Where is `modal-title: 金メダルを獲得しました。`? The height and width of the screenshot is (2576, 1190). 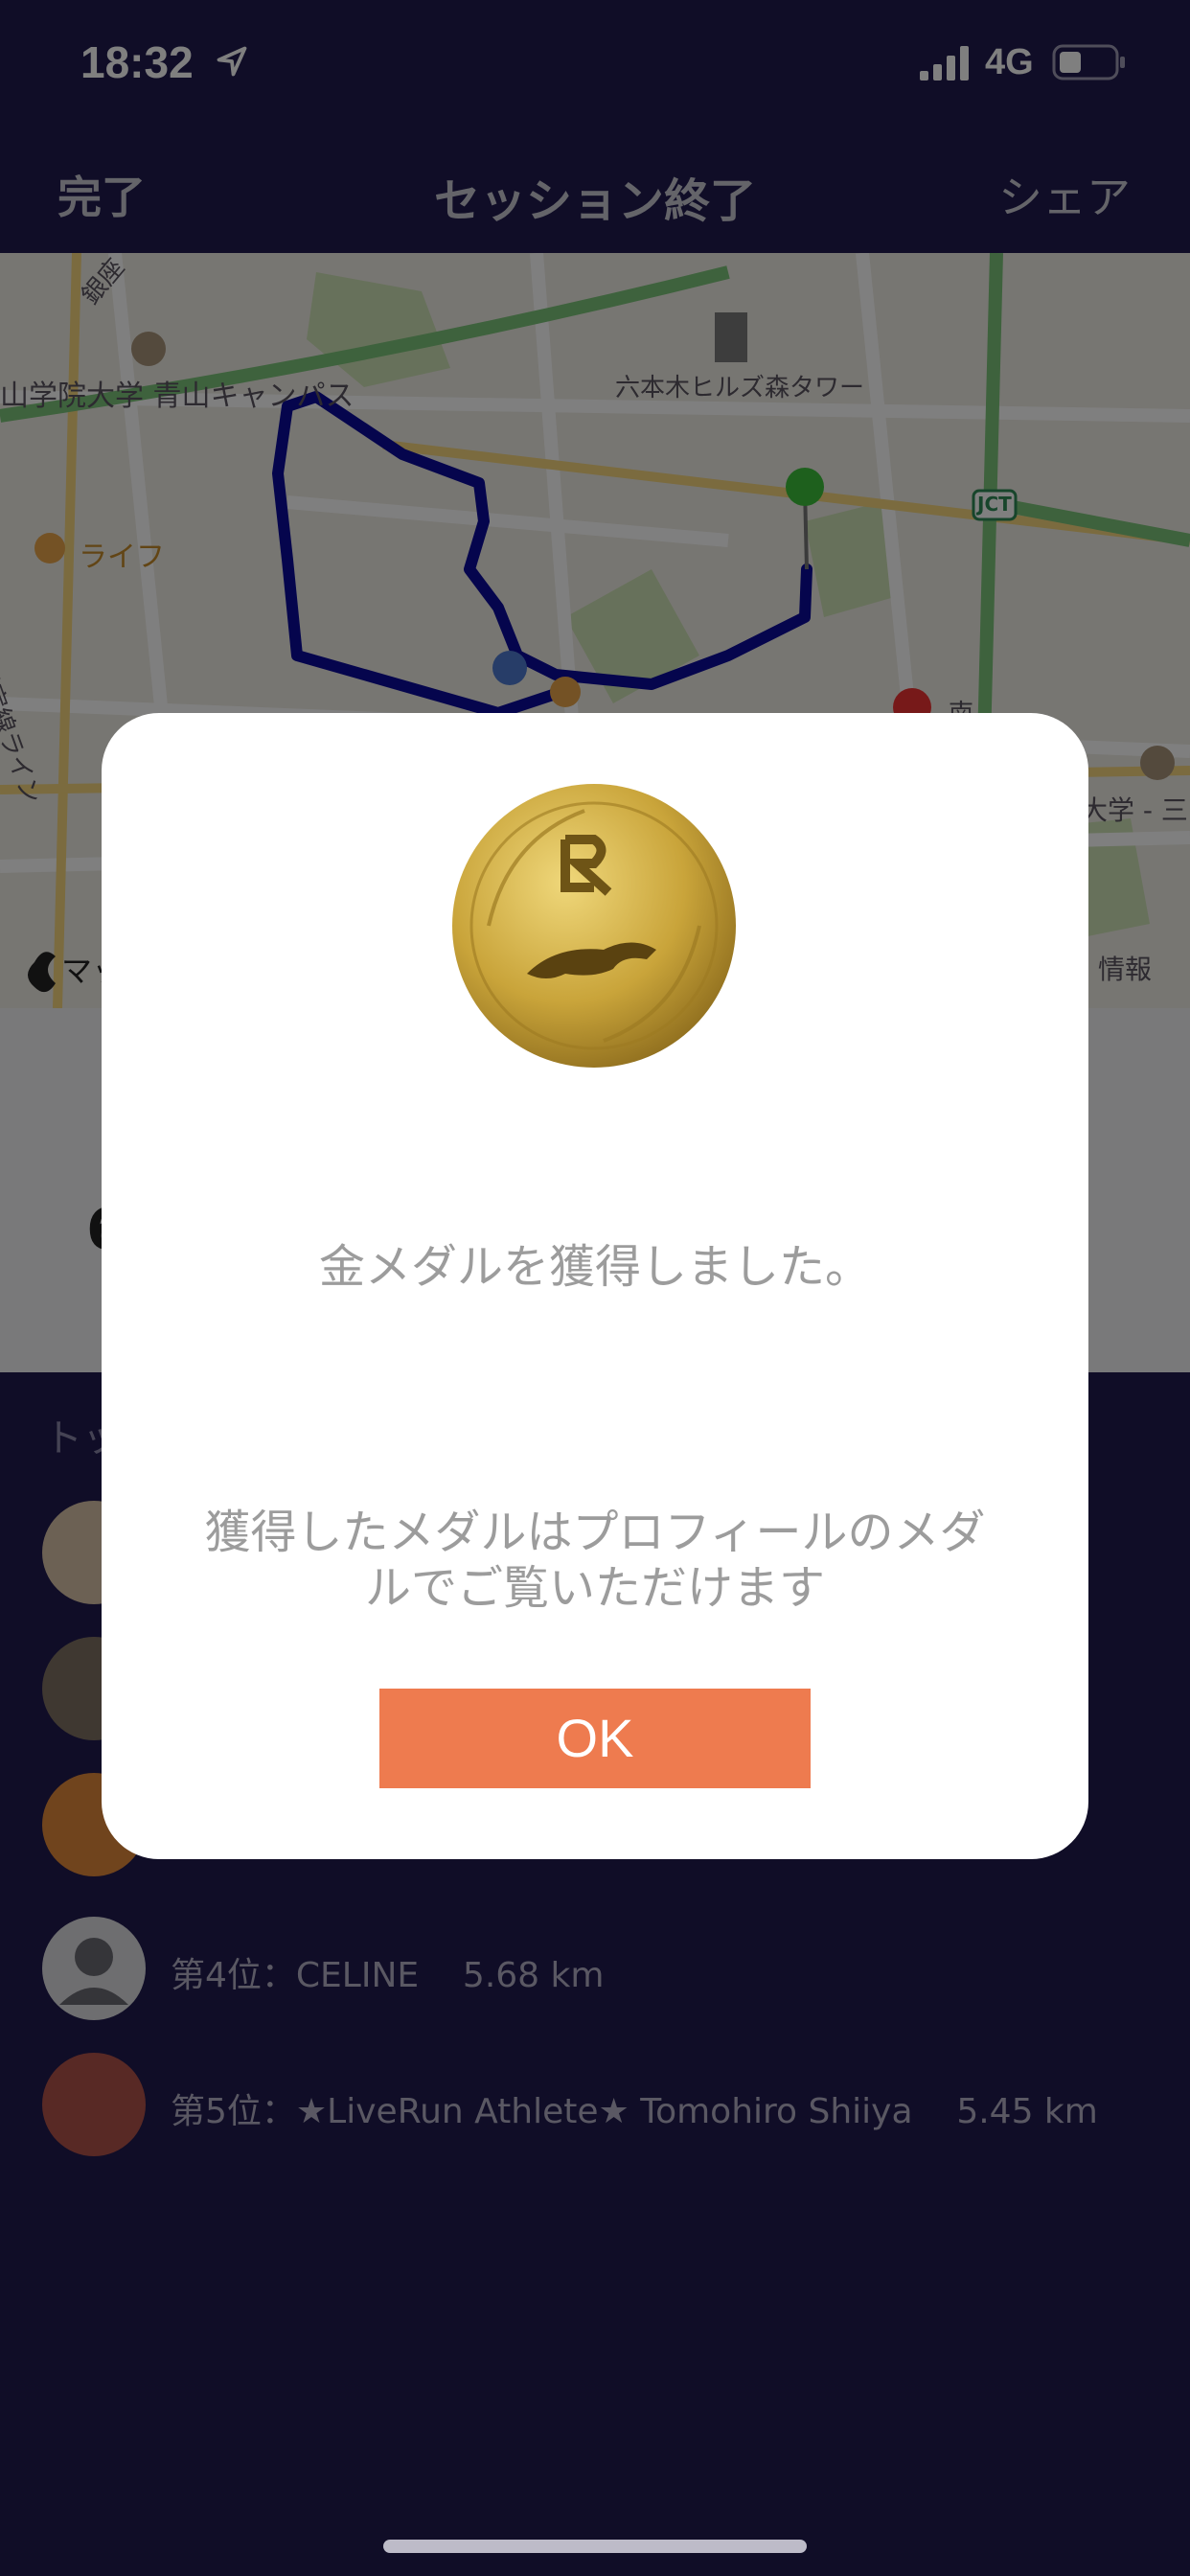 modal-title: 金メダルを獲得しました。 is located at coordinates (594, 1267).